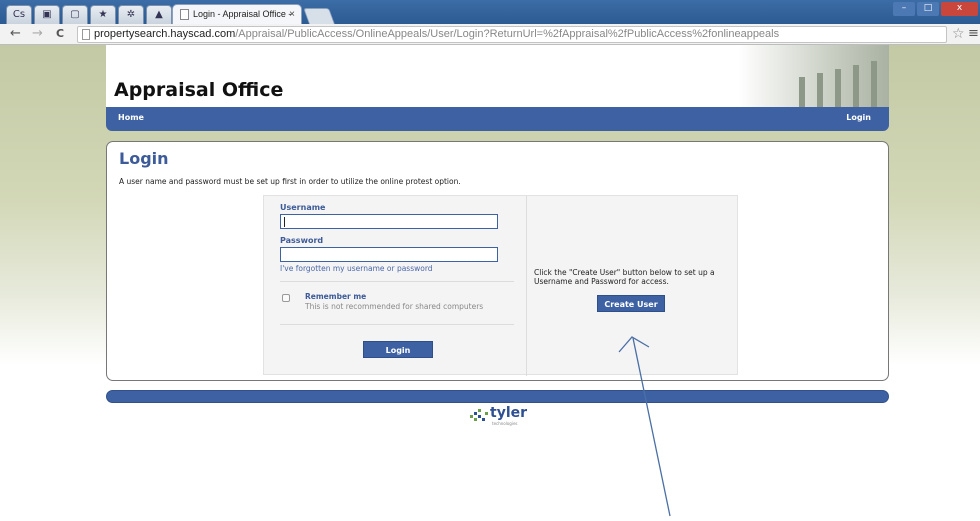 The width and height of the screenshot is (980, 521). What do you see at coordinates (60, 34) in the screenshot?
I see `reload-icon: C` at bounding box center [60, 34].